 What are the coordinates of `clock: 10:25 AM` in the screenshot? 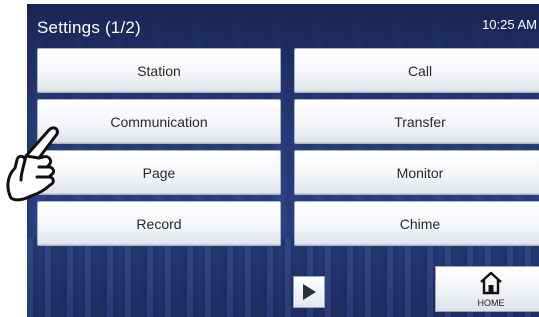 It's located at (509, 24).